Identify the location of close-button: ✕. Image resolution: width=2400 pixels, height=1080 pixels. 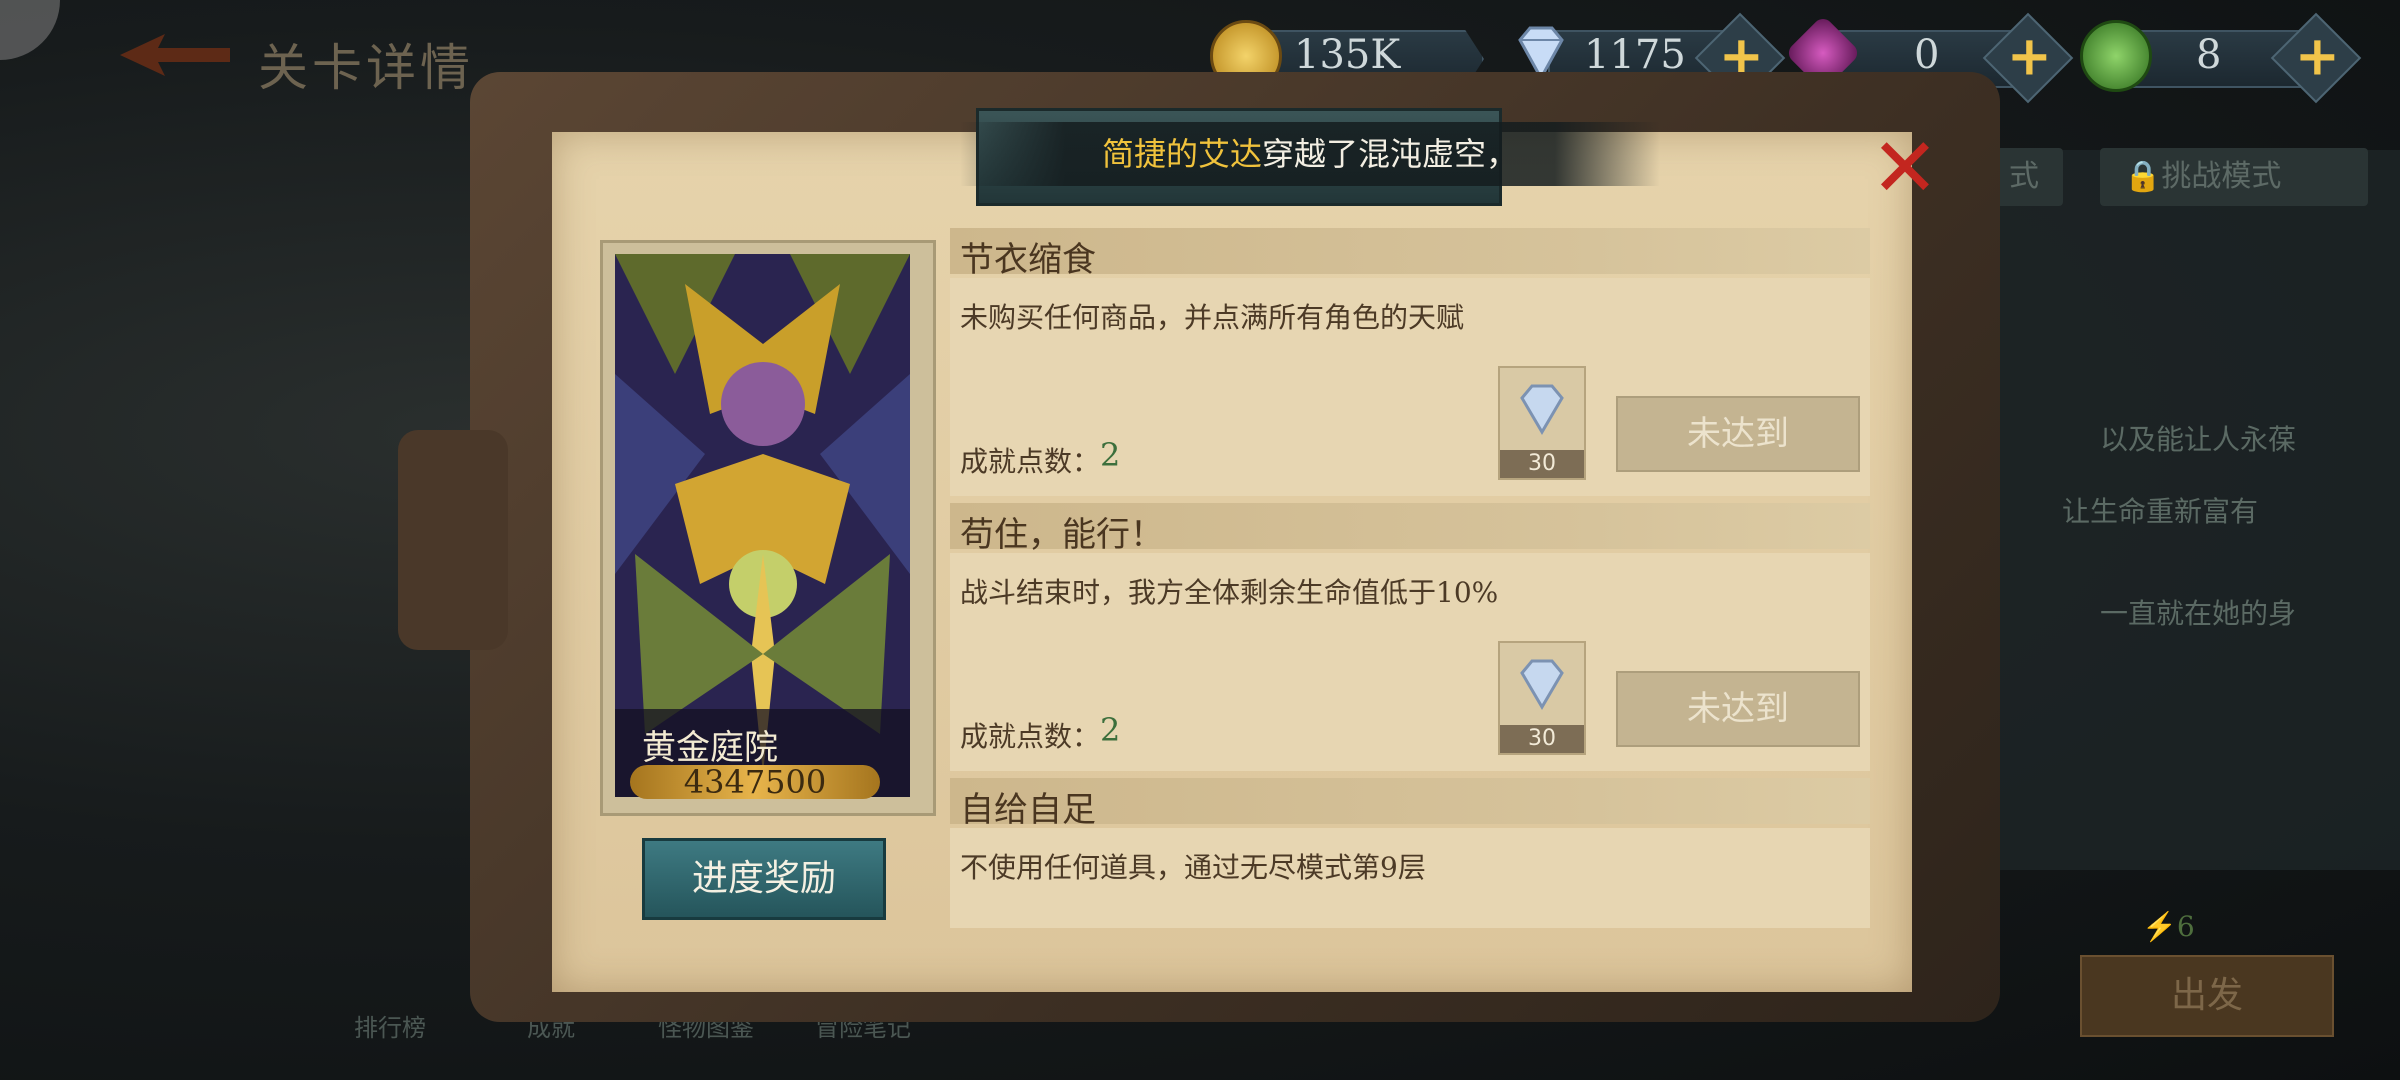
(1905, 169).